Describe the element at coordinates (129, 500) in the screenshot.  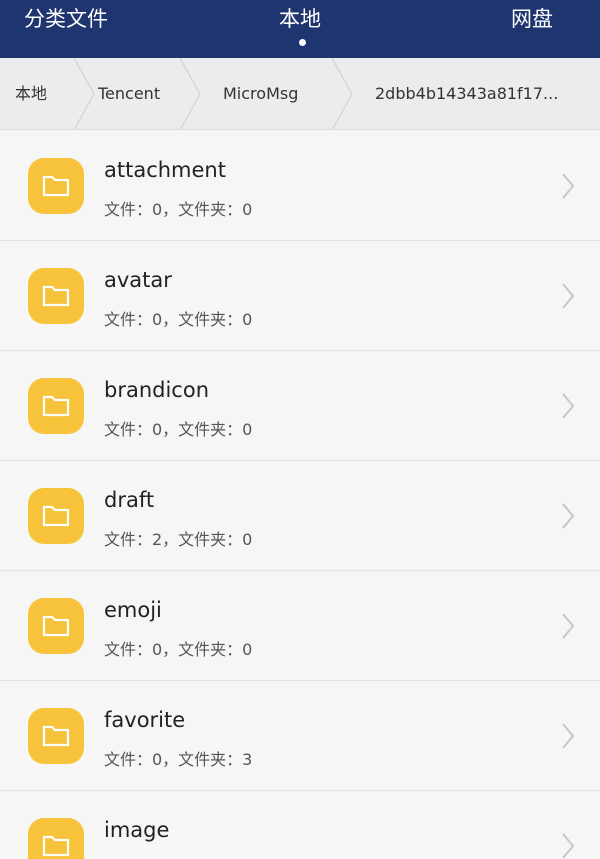
I see `folder-name: draft` at that location.